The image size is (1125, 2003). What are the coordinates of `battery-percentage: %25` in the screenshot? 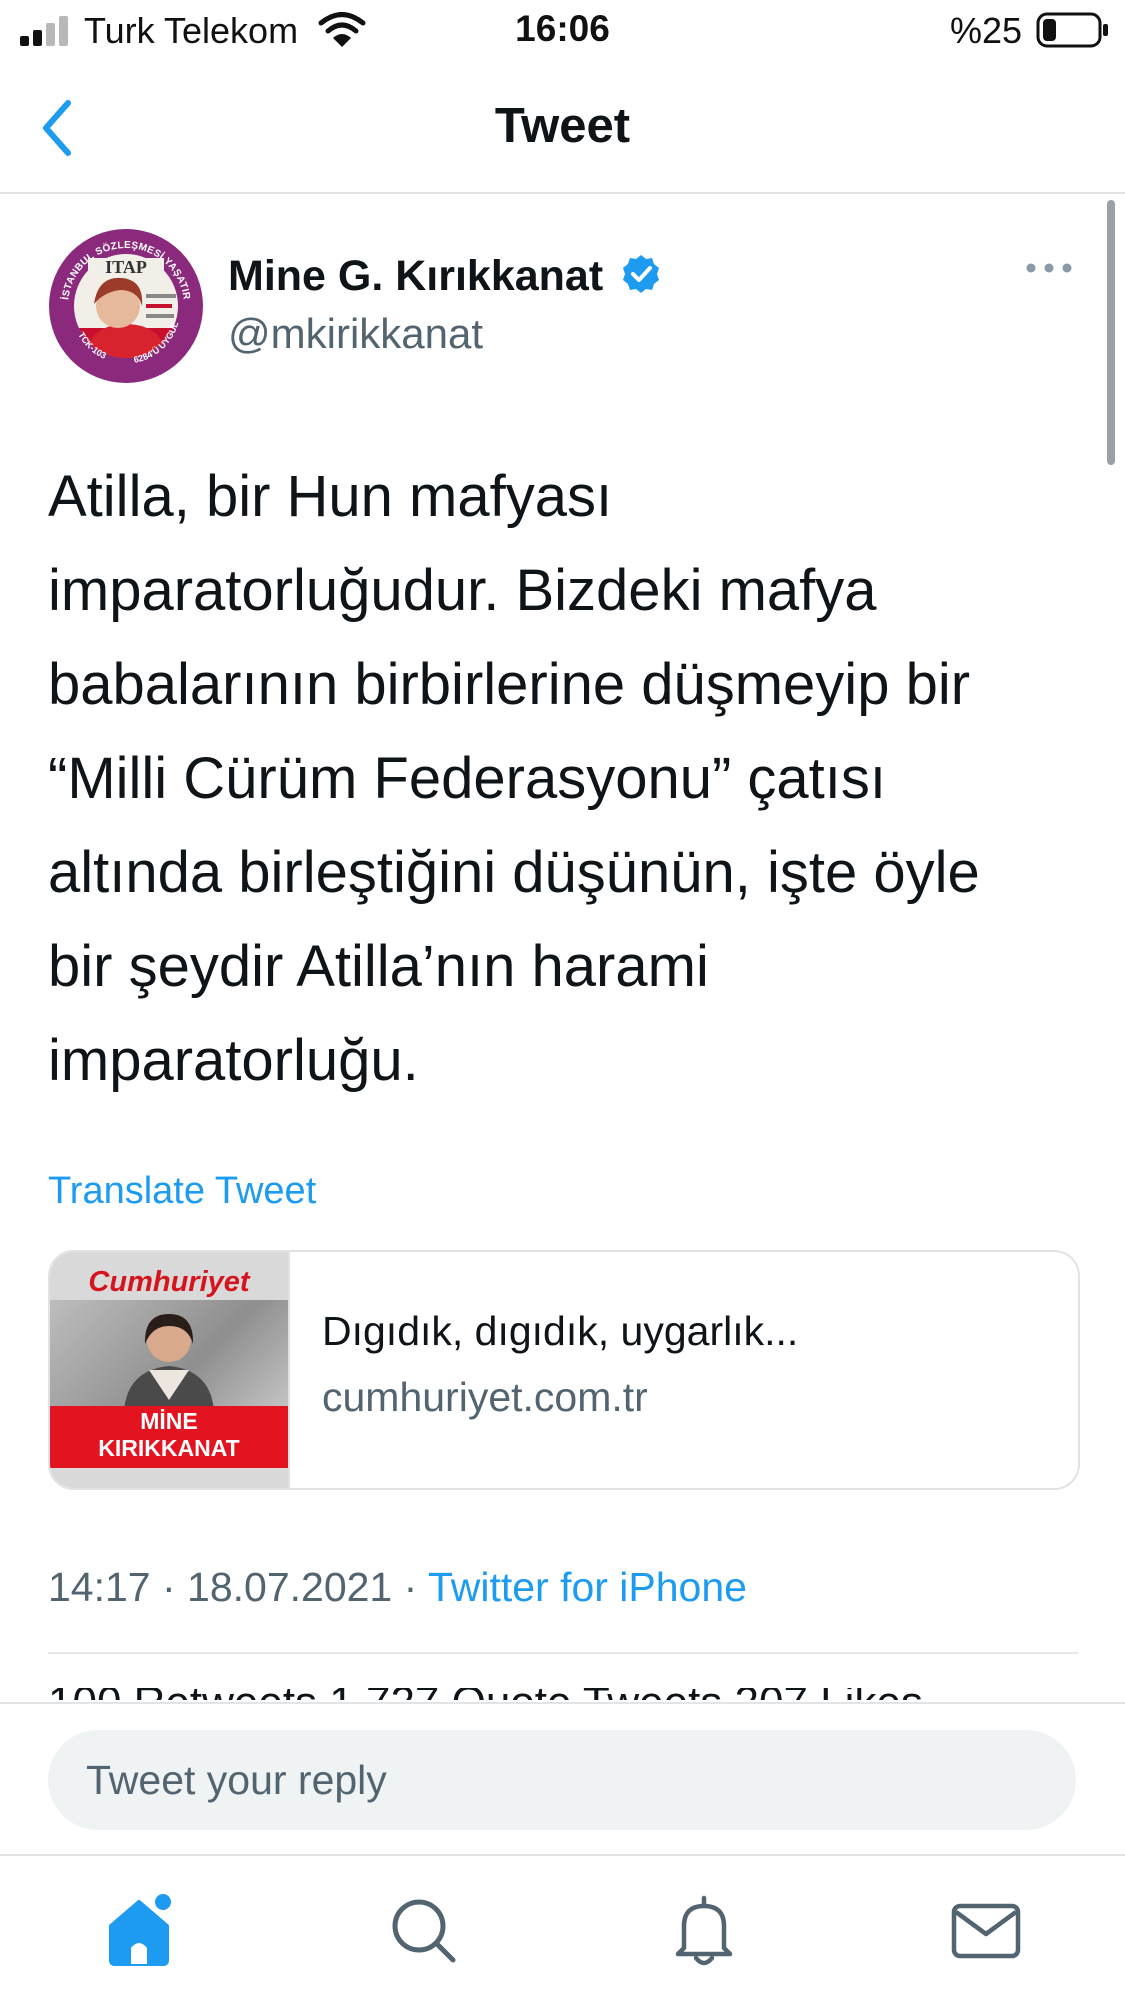 It's located at (986, 30).